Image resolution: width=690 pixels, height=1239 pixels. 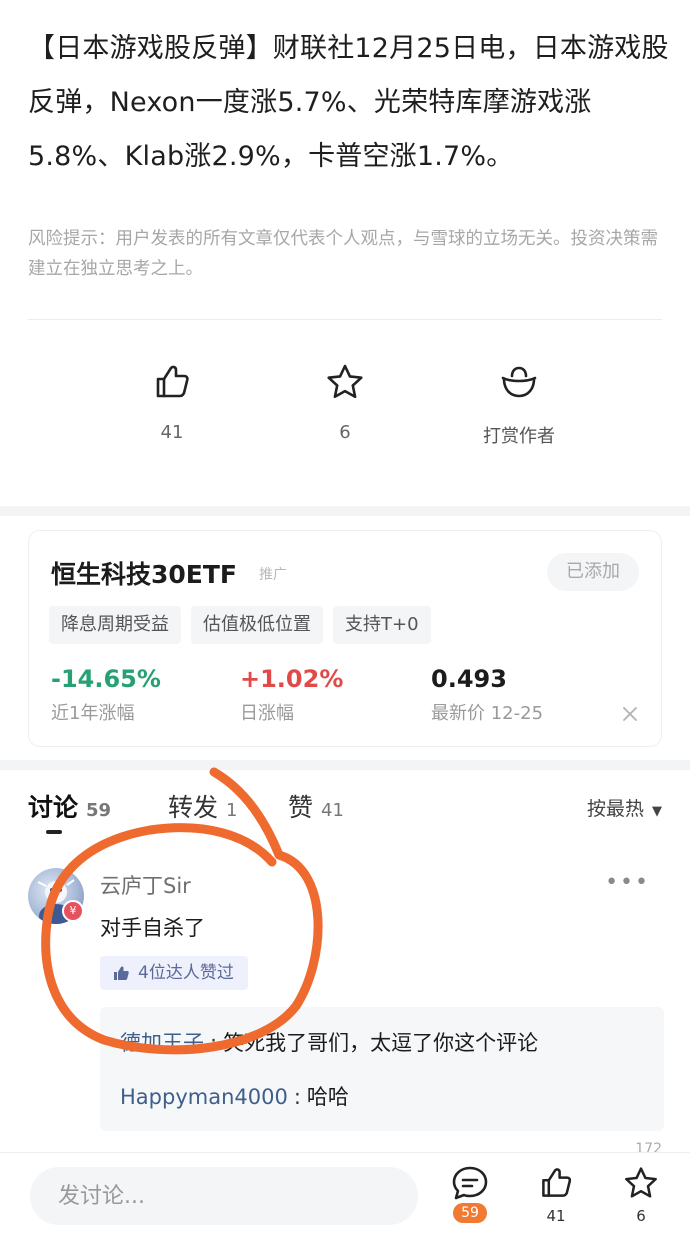 What do you see at coordinates (327, 1097) in the screenshot?
I see `reply-text: 哈哈` at bounding box center [327, 1097].